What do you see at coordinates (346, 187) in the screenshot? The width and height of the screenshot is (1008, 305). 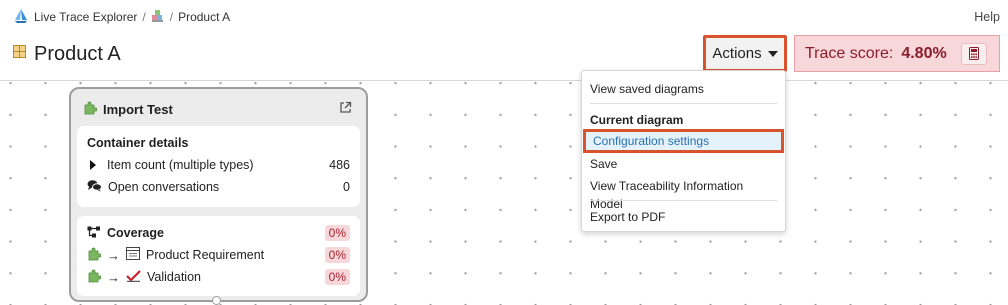 I see `open-conversations-value: 0` at bounding box center [346, 187].